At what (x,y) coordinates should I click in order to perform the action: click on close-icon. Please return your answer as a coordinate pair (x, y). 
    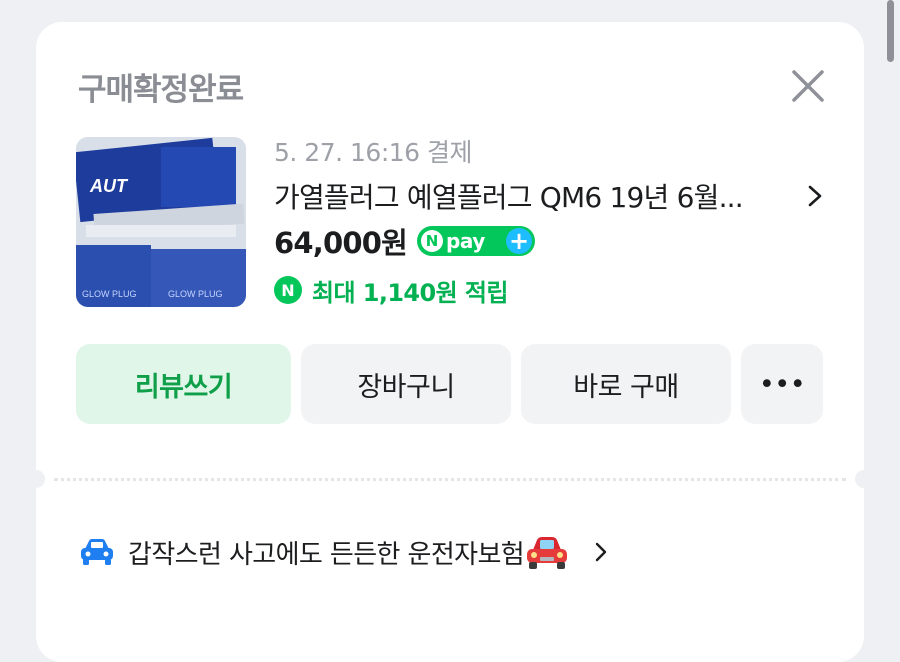
    Looking at the image, I should click on (808, 86).